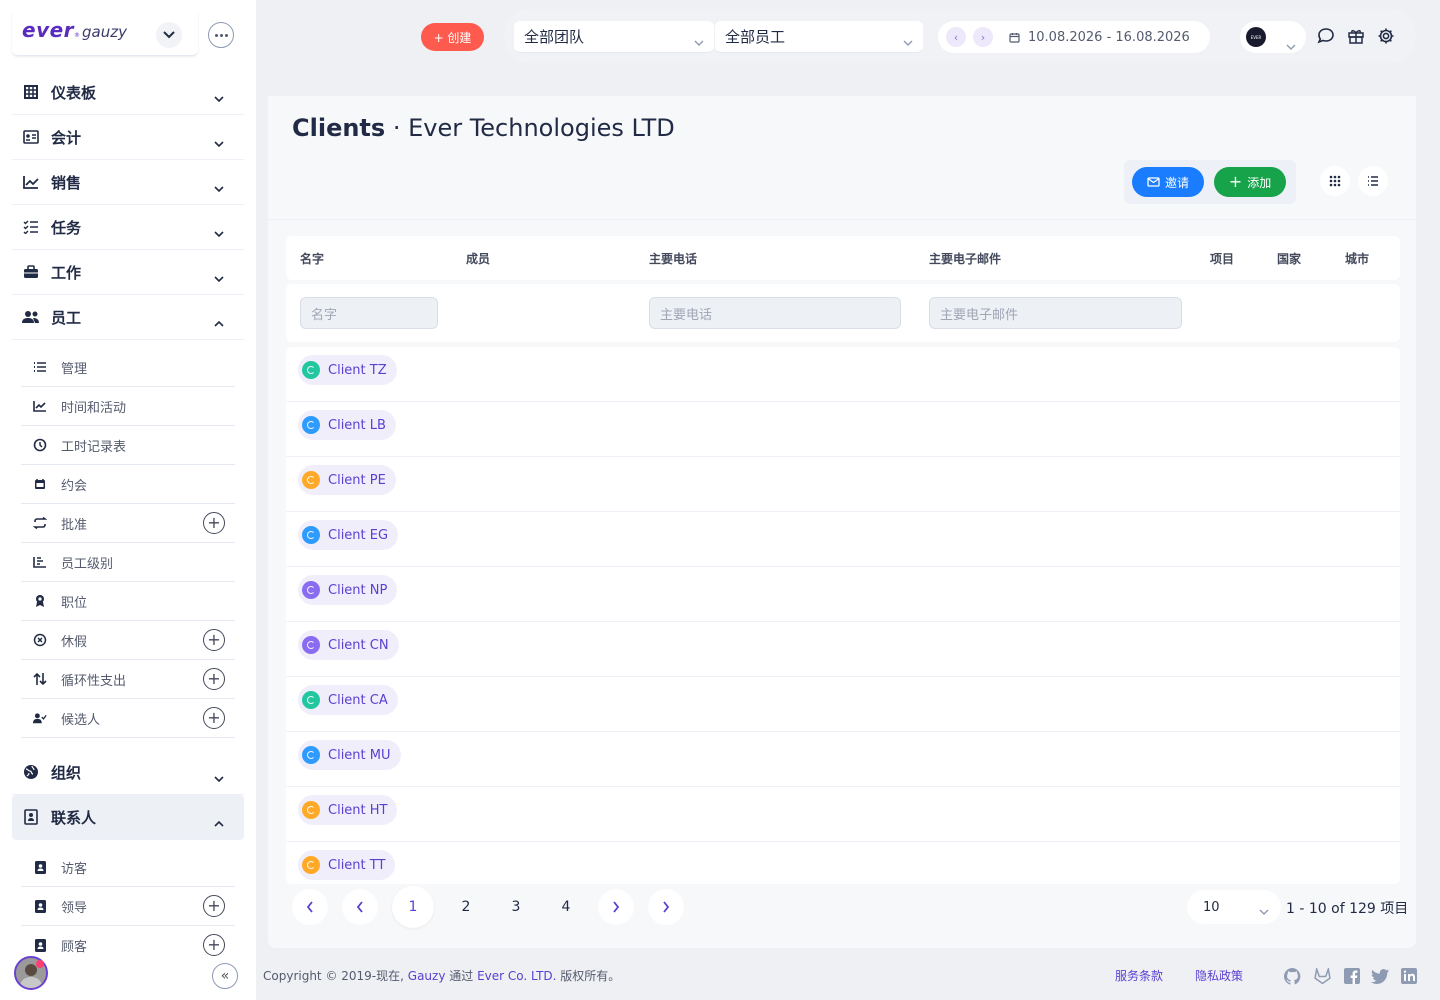 The image size is (1440, 1000). I want to click on phone-filter-input: 主要电话, so click(775, 313).